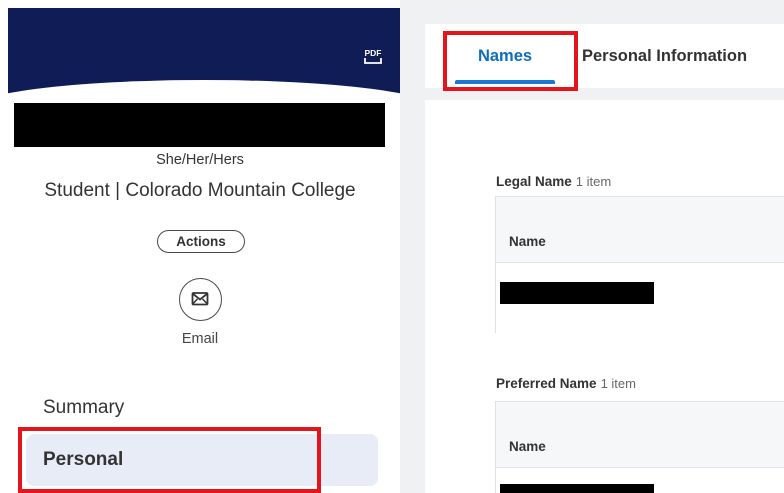  I want to click on tab-names-label: Names, so click(505, 56).